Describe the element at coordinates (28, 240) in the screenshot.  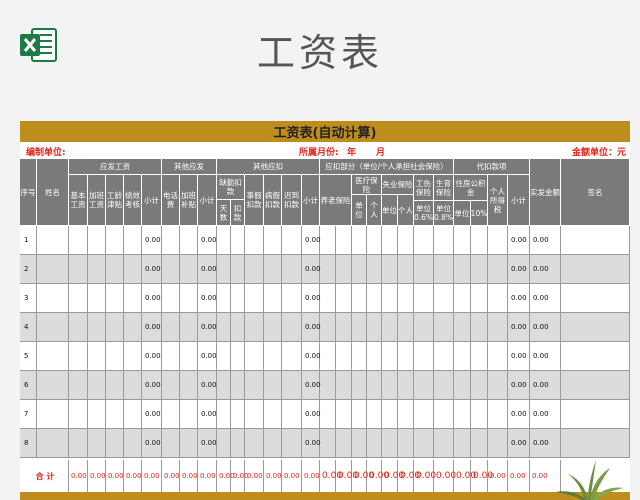
I see `cell-seq: 1` at that location.